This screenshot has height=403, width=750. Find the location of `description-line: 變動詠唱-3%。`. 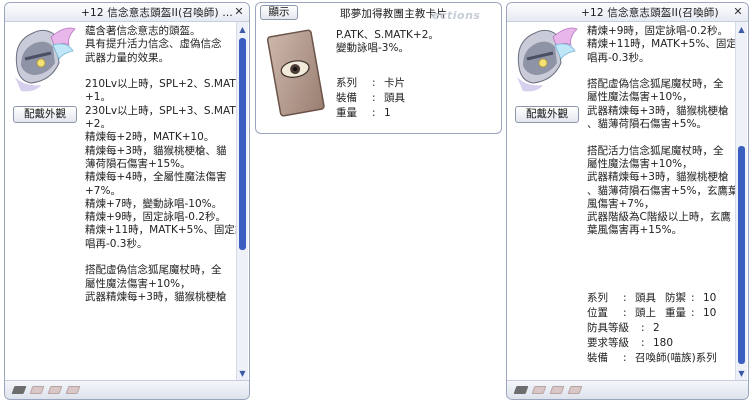

description-line: 變動詠唱-3%。 is located at coordinates (372, 48).